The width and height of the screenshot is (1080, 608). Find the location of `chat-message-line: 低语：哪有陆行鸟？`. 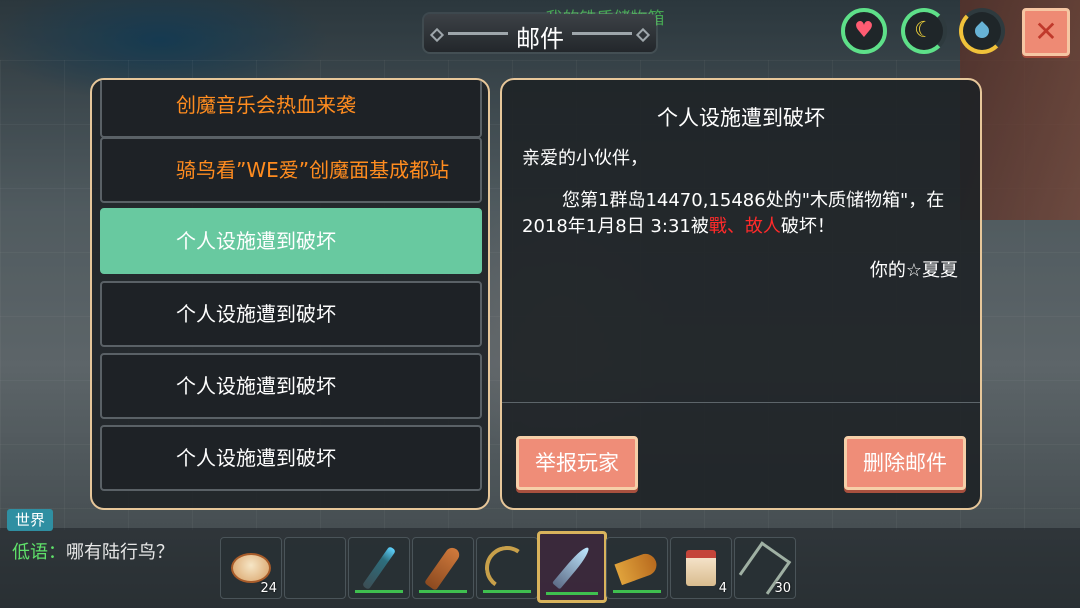

chat-message-line: 低语：哪有陆行鸟？ is located at coordinates (93, 551).